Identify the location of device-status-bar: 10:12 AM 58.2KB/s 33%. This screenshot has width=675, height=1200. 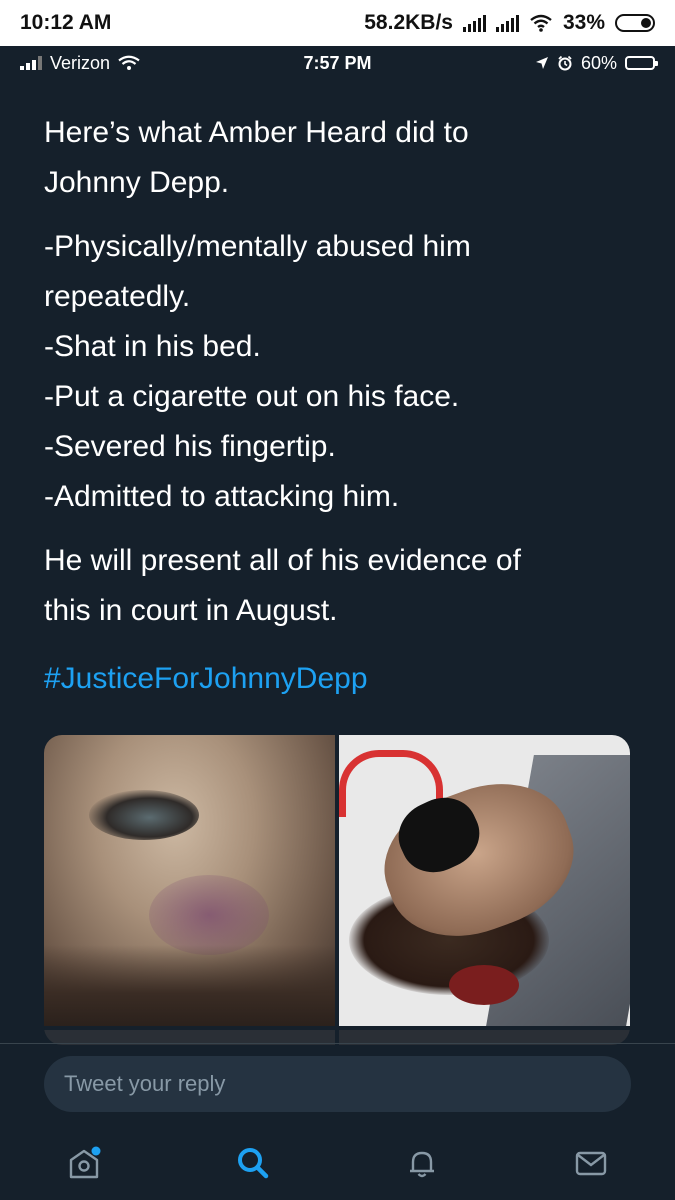
(337, 23).